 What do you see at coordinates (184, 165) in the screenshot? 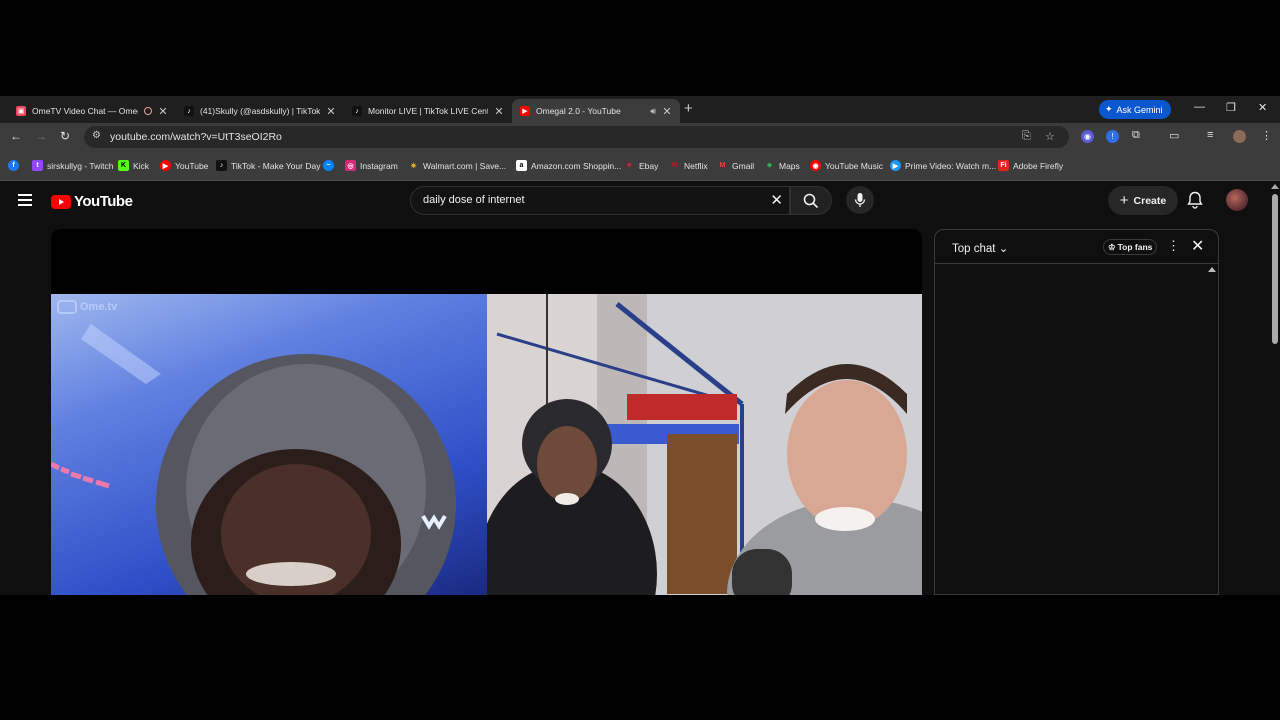
I see `bookmark-youtube: ▶ YouTube` at bounding box center [184, 165].